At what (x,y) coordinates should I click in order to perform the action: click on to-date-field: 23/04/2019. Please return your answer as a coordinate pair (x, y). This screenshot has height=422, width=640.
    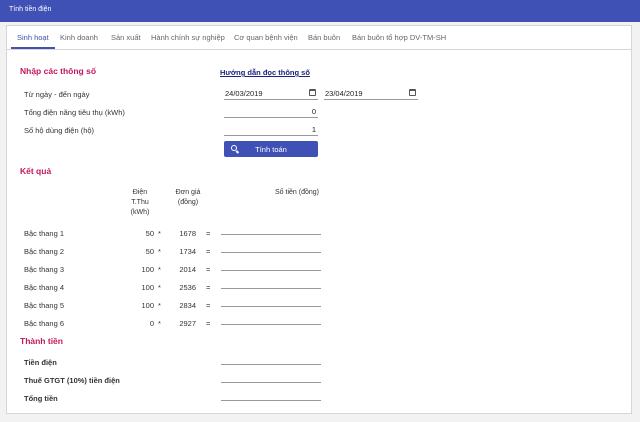
    Looking at the image, I should click on (371, 94).